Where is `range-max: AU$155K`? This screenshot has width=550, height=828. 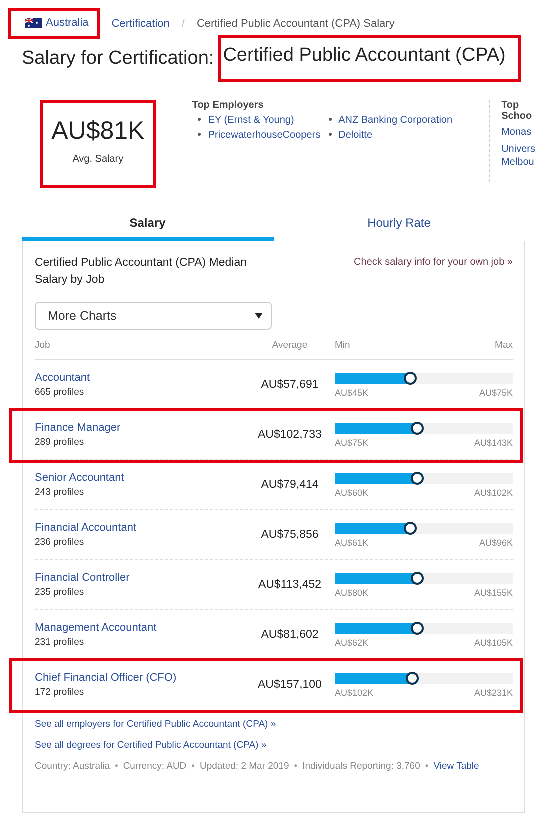
range-max: AU$155K is located at coordinates (493, 593).